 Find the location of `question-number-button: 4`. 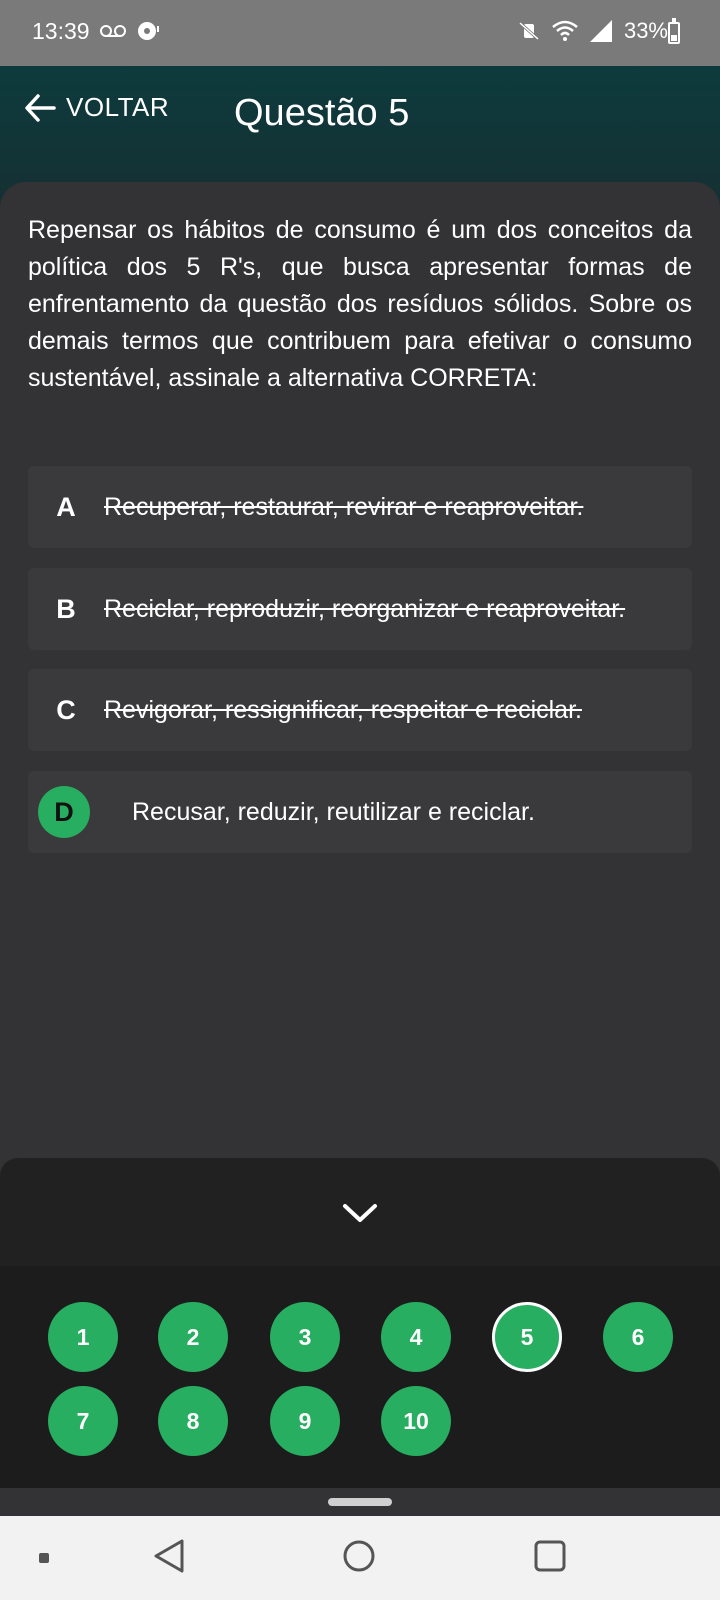

question-number-button: 4 is located at coordinates (416, 1337).